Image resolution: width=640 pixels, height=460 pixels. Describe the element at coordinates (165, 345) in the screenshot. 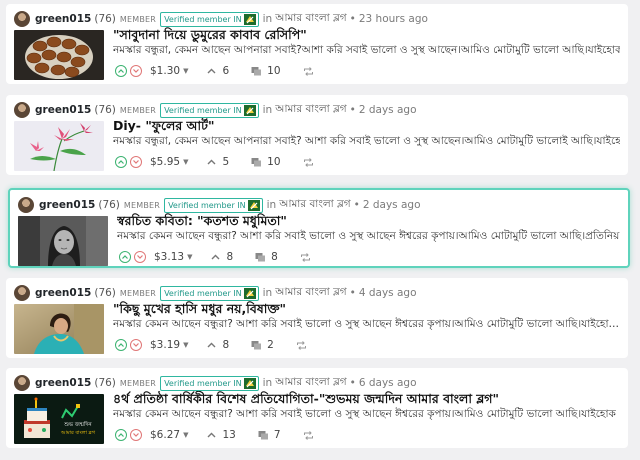

I see `payout-value: $3.19` at that location.